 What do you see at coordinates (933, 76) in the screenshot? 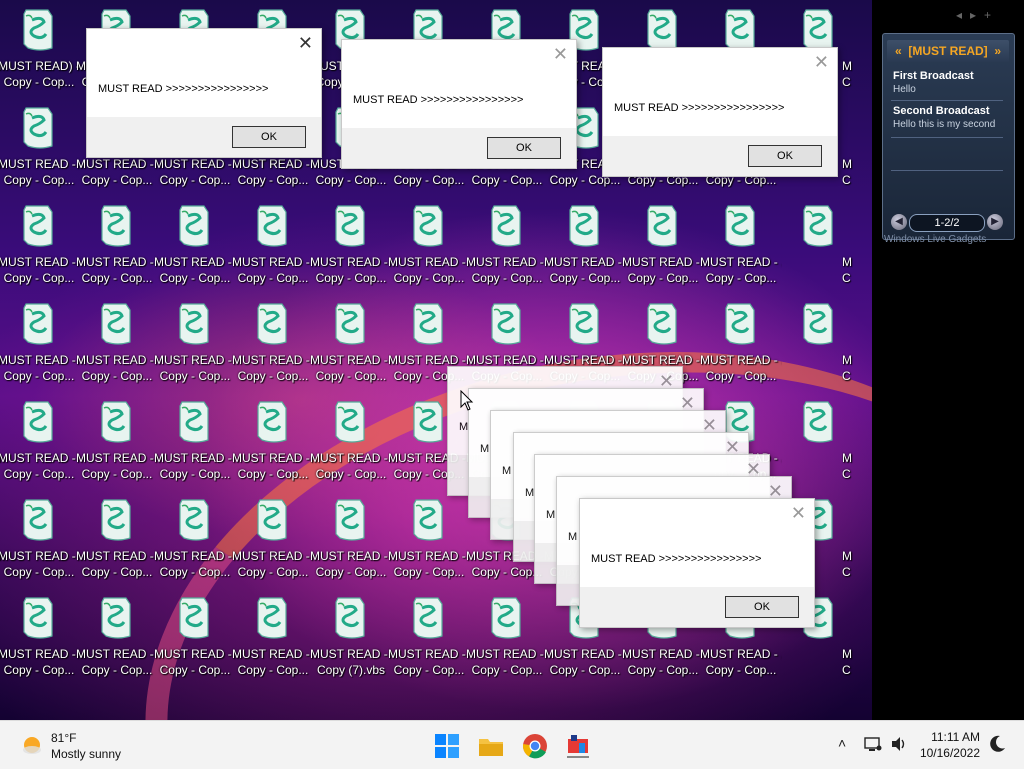
I see `broadcast-title: First Broadcast` at bounding box center [933, 76].